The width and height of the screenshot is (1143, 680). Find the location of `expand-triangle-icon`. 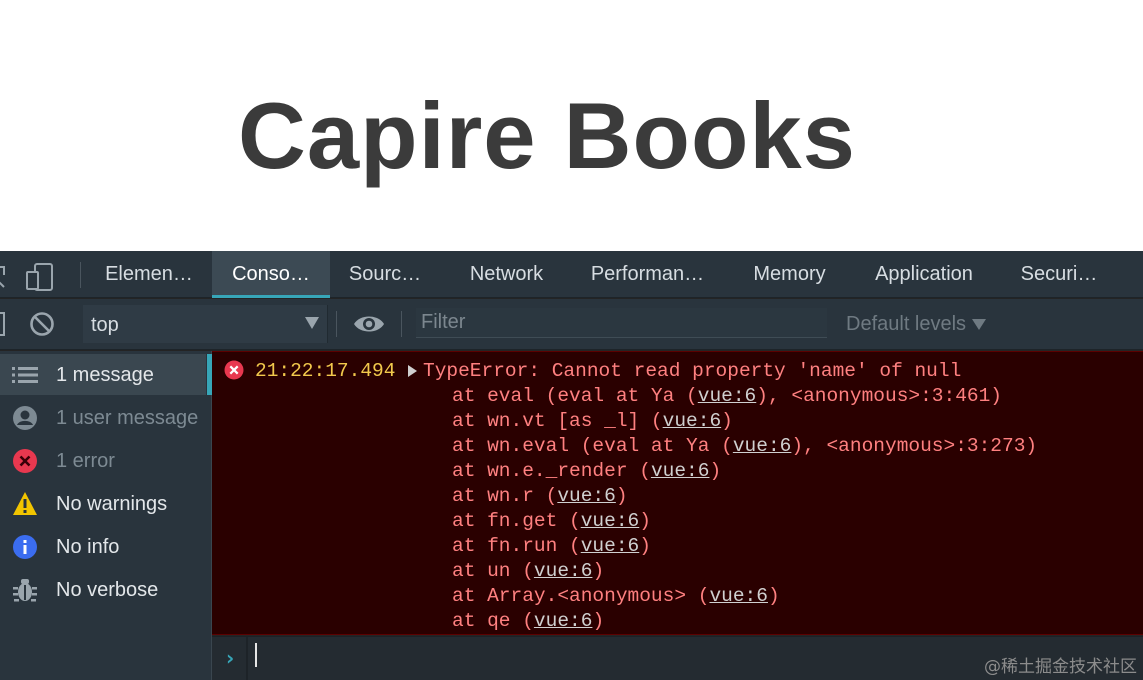

expand-triangle-icon is located at coordinates (412, 371).